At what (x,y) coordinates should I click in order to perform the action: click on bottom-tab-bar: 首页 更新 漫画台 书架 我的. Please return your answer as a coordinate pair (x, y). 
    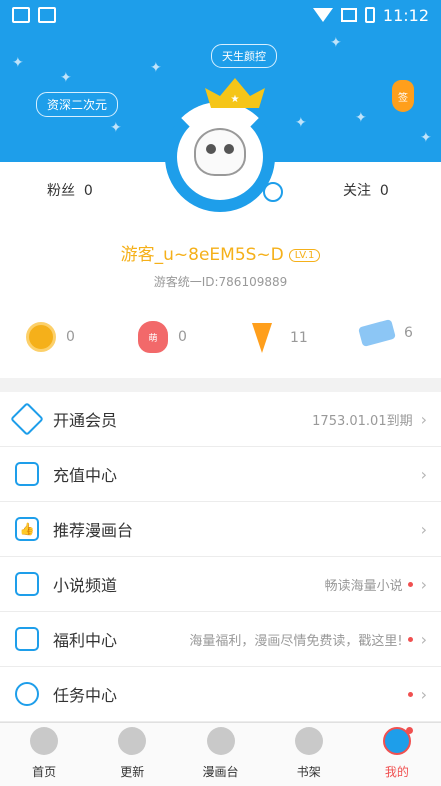
    Looking at the image, I should click on (220, 754).